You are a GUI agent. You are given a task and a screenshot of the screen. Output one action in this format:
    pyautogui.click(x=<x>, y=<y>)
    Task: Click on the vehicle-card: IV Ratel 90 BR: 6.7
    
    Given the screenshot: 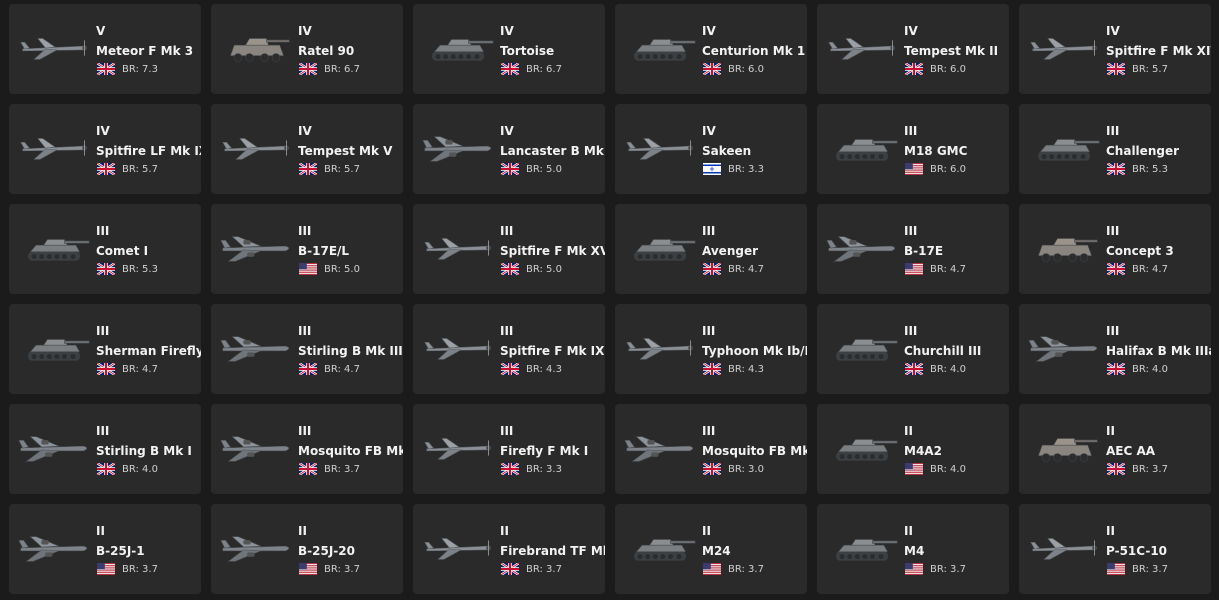 What is the action you would take?
    pyautogui.click(x=307, y=49)
    